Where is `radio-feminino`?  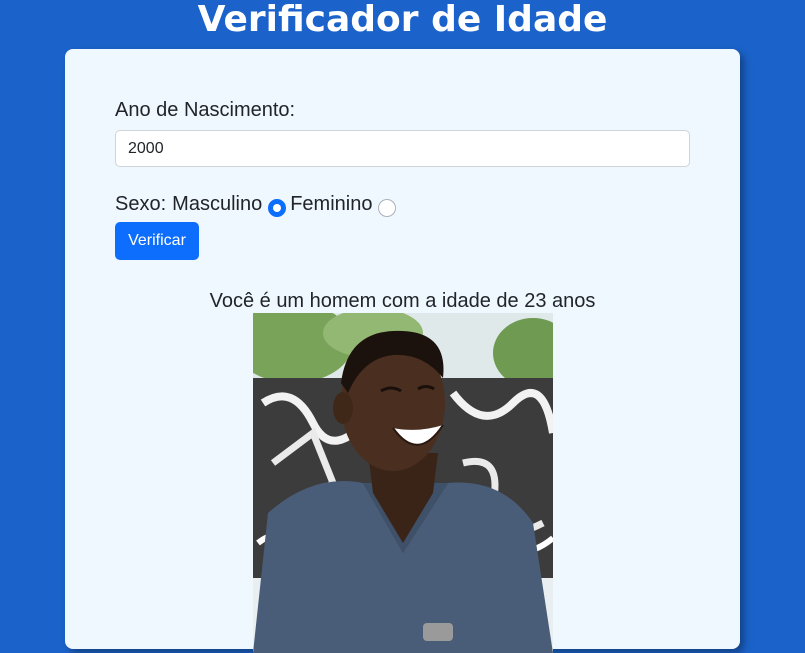
radio-feminino is located at coordinates (387, 208).